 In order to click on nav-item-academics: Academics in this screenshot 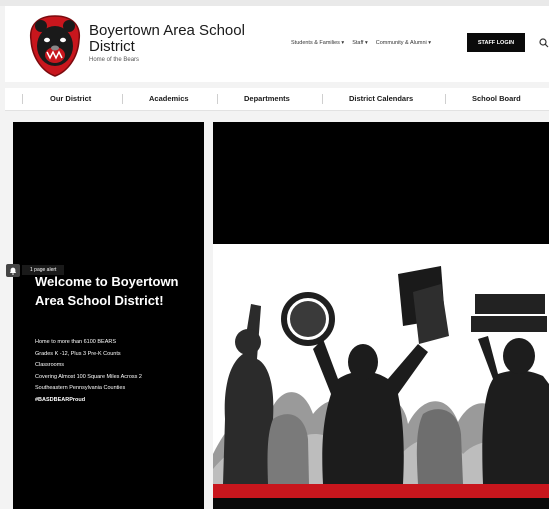, I will do `click(169, 98)`.